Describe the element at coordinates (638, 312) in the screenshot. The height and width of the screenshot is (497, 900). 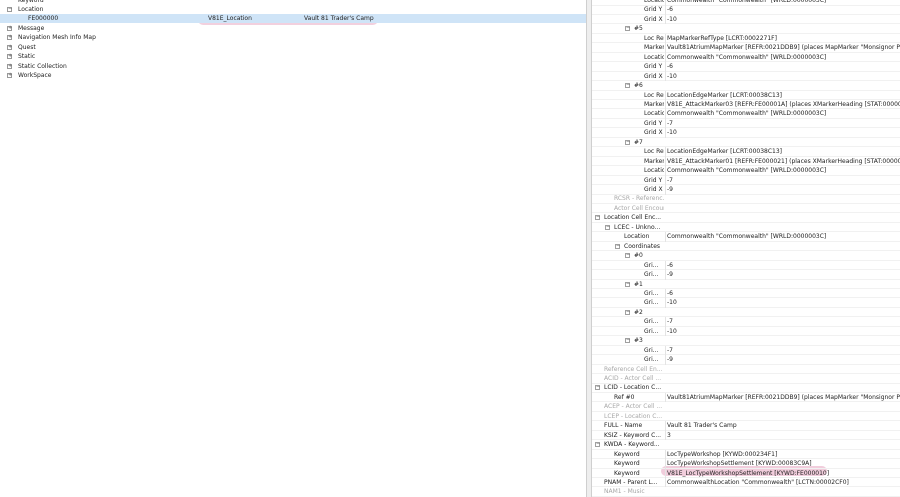
I see `detail-row-label: #2` at that location.